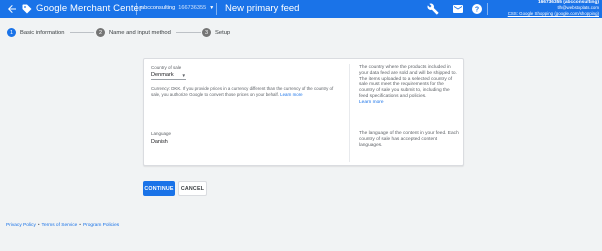 This screenshot has height=251, width=602. Describe the element at coordinates (89, 8) in the screenshot. I see `app-title: Google Merchant Center` at that location.